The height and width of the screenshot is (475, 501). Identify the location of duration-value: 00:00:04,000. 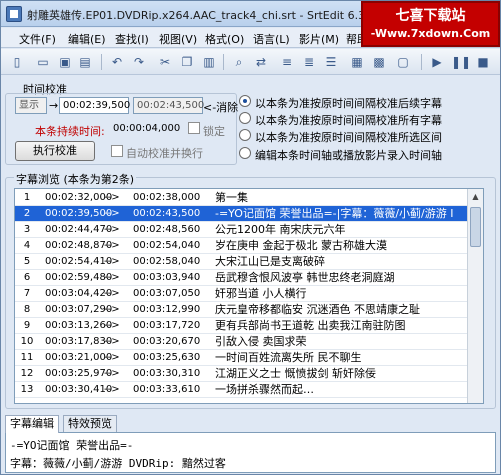
(147, 128).